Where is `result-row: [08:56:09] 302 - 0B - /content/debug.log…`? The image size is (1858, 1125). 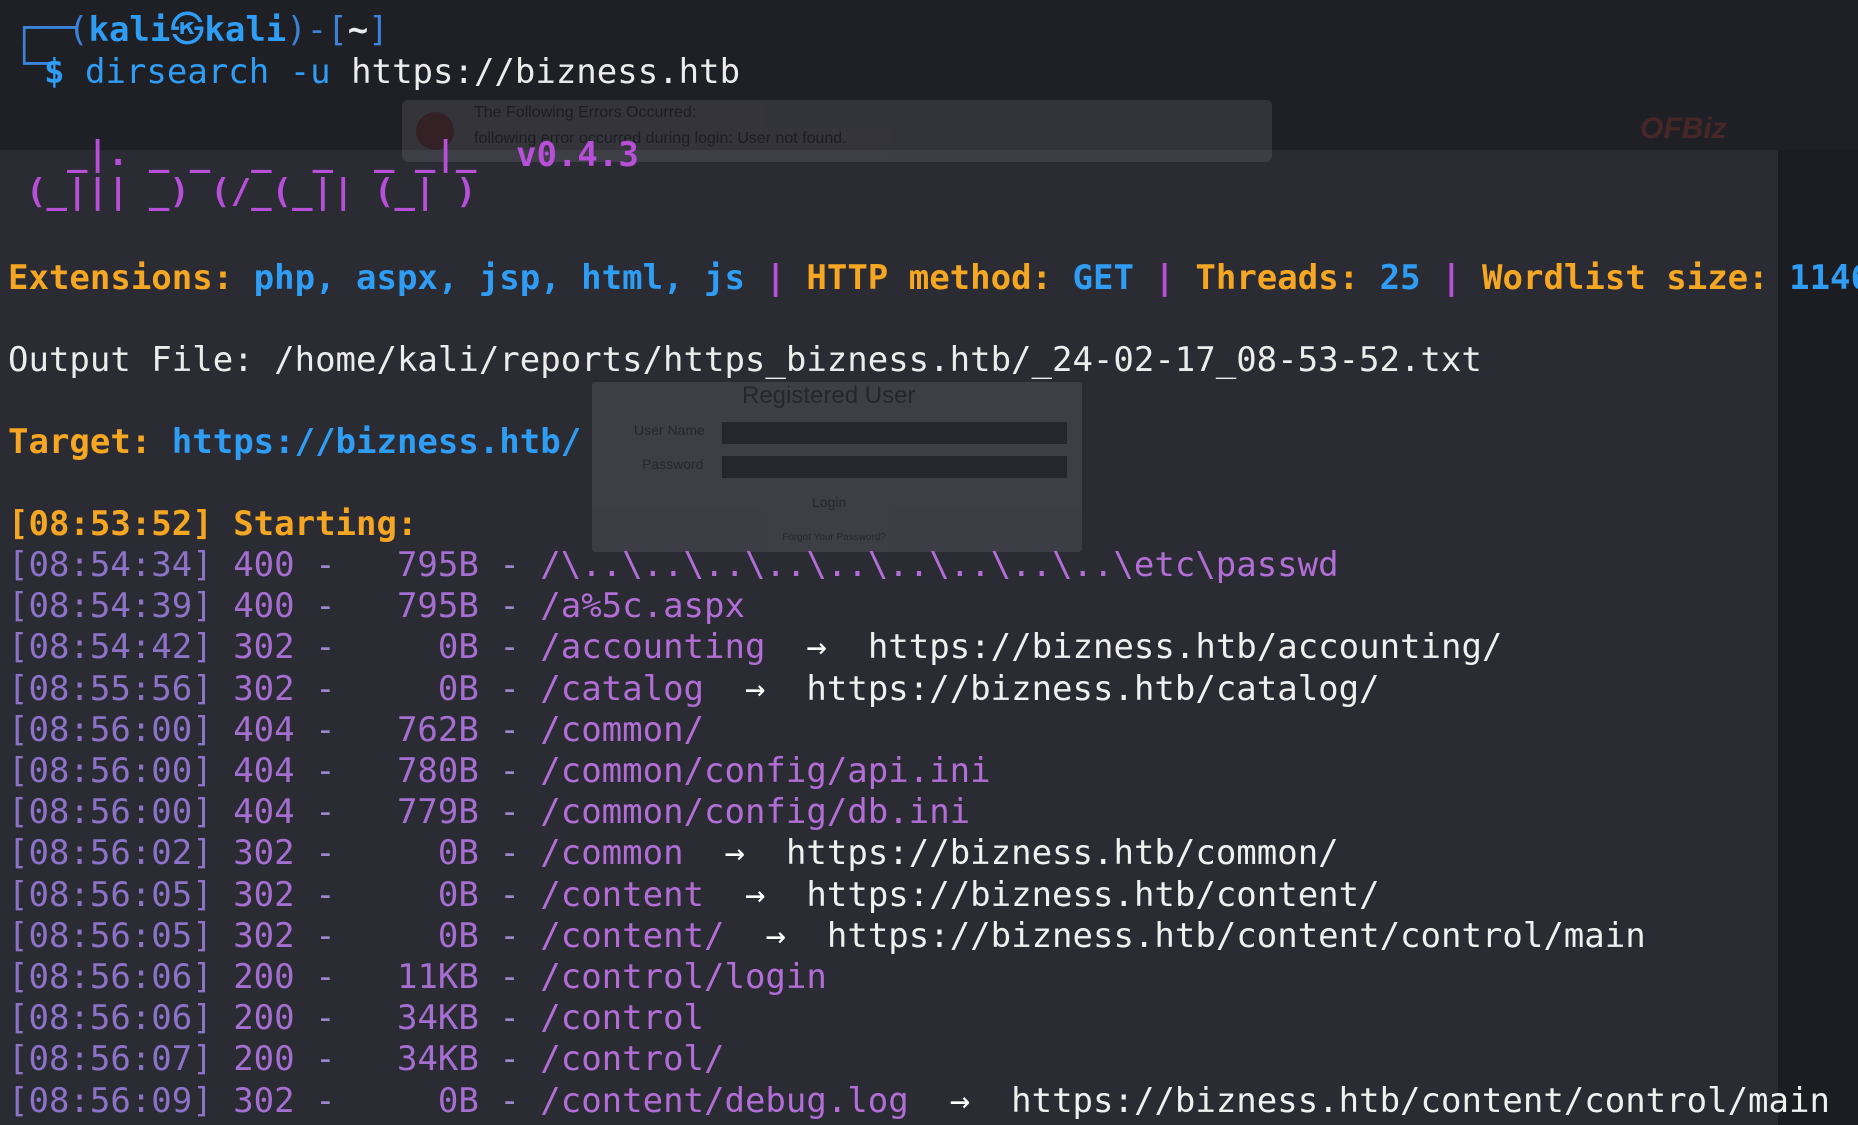
result-row: [08:56:09] 302 - 0B - /content/debug.log… is located at coordinates (919, 1100).